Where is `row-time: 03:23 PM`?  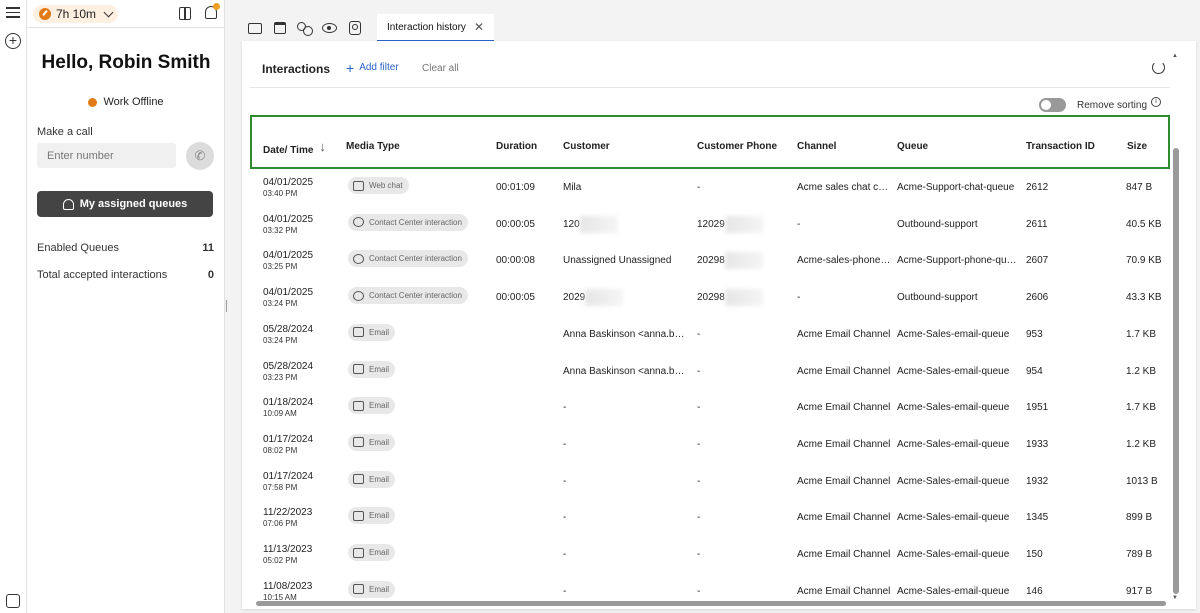
row-time: 03:23 PM is located at coordinates (280, 377).